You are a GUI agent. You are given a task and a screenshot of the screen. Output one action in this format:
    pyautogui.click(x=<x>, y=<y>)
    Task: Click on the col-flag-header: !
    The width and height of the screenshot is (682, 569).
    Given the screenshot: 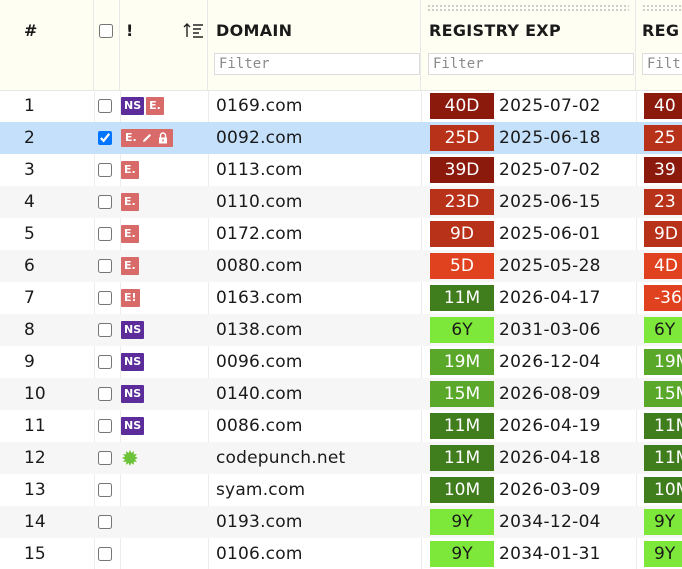 What is the action you would take?
    pyautogui.click(x=164, y=45)
    